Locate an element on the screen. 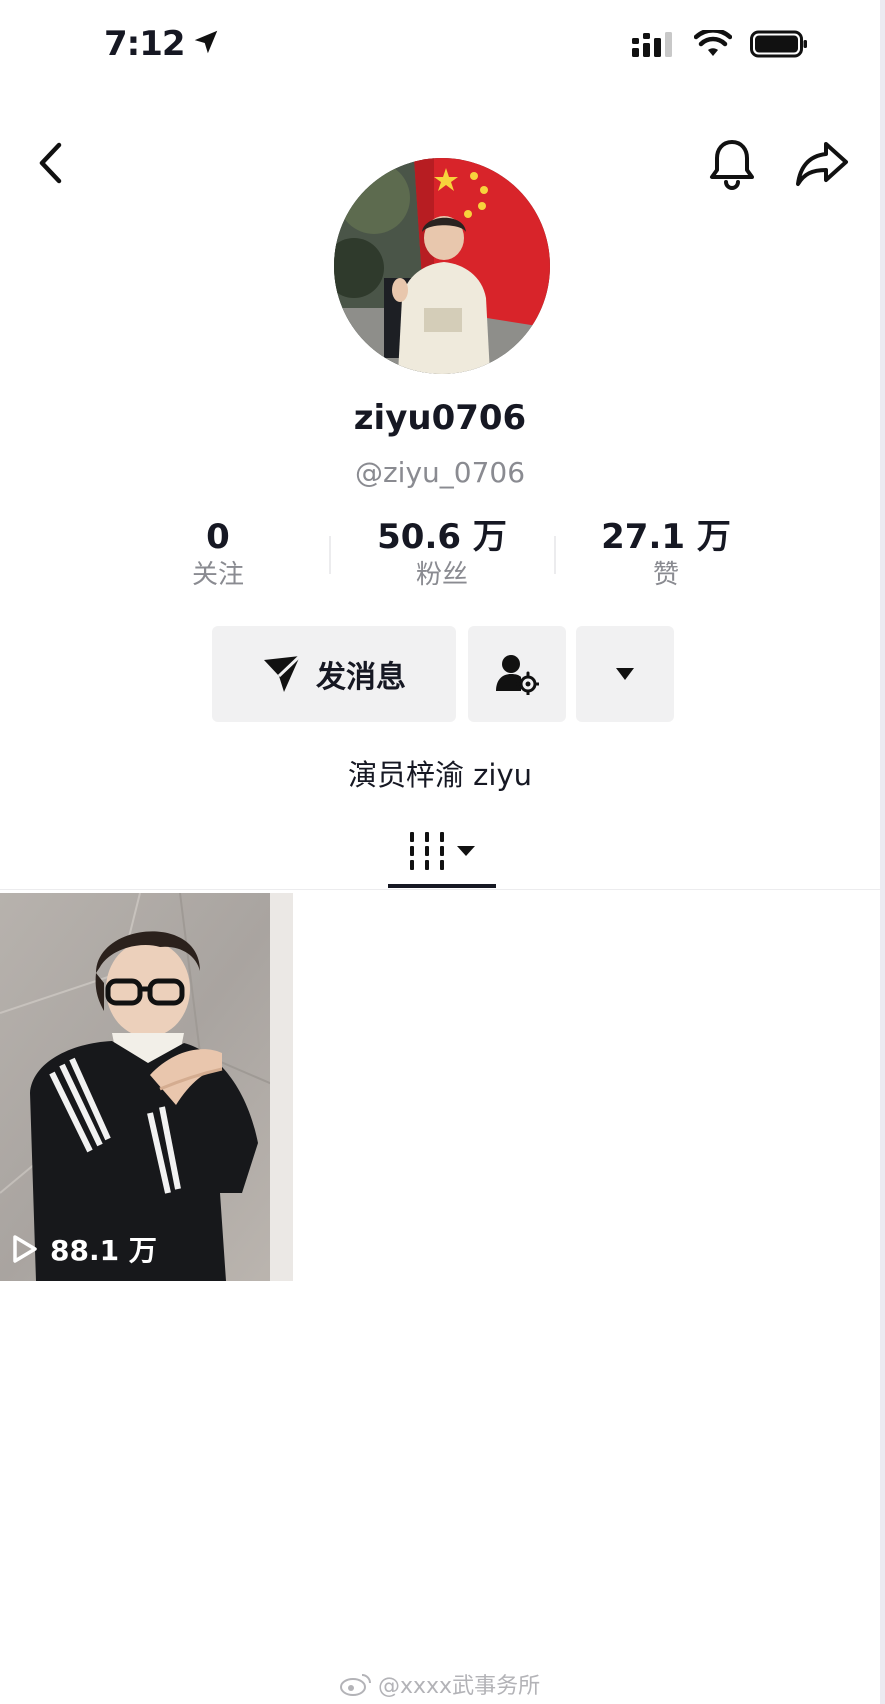  send-icon is located at coordinates (283, 673).